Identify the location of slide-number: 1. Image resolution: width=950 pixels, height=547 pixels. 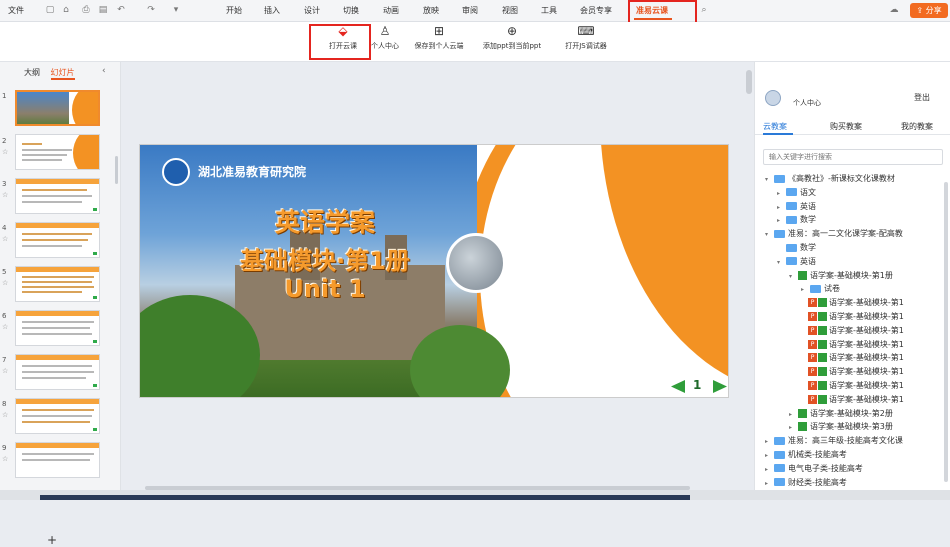
(4, 96).